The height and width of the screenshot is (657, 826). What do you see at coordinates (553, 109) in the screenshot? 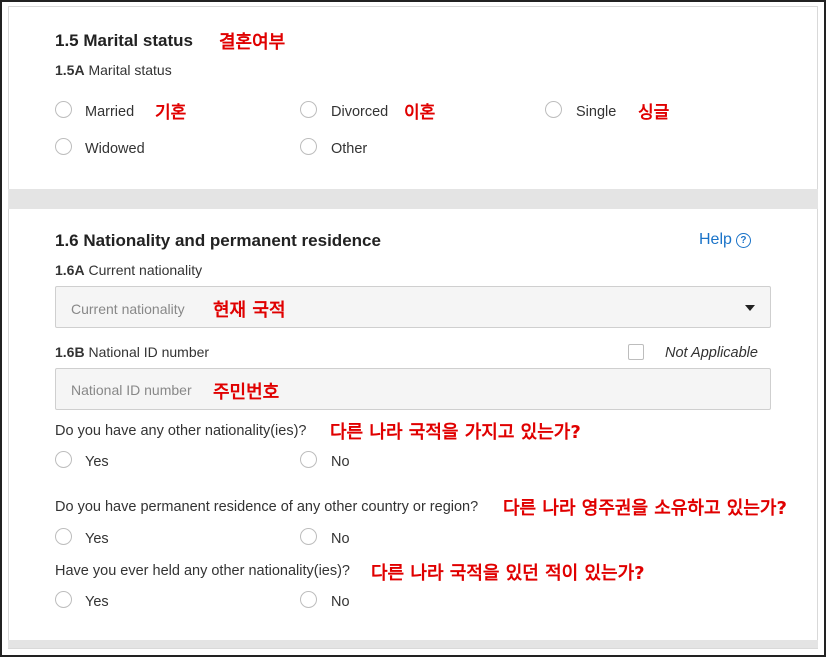
I see `radio-single` at bounding box center [553, 109].